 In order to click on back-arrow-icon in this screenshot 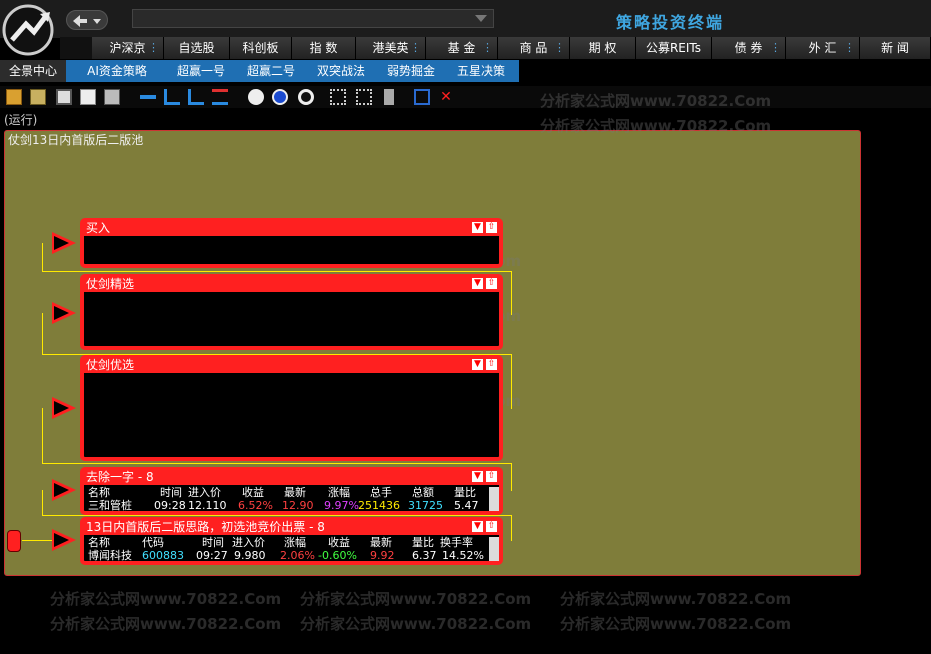, I will do `click(87, 21)`.